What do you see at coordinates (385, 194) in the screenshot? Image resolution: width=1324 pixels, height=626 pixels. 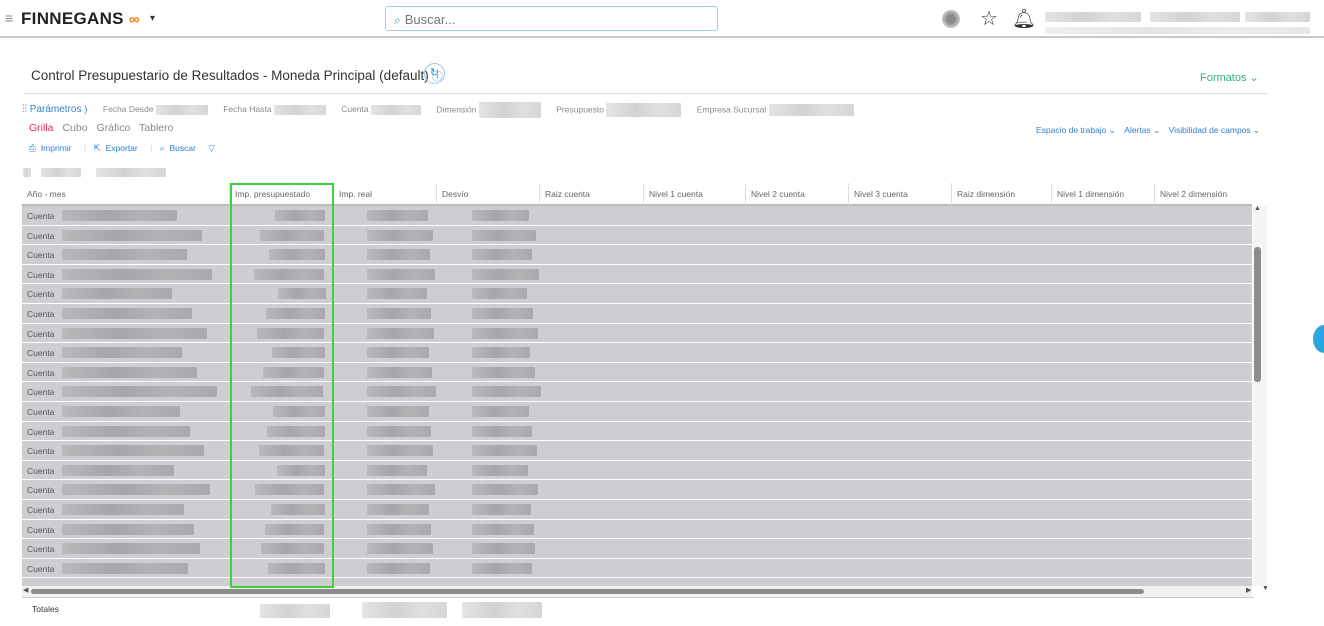 I see `column-header-imp-real: Imp. real` at bounding box center [385, 194].